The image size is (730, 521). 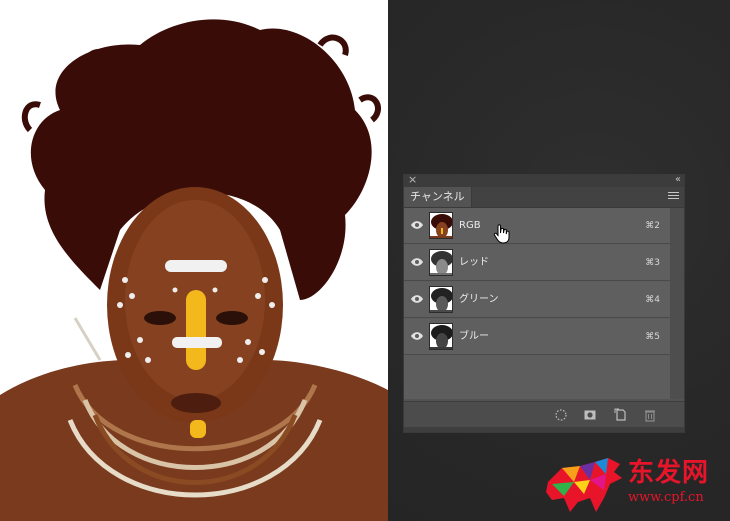 What do you see at coordinates (561, 415) in the screenshot?
I see `load-selection-icon` at bounding box center [561, 415].